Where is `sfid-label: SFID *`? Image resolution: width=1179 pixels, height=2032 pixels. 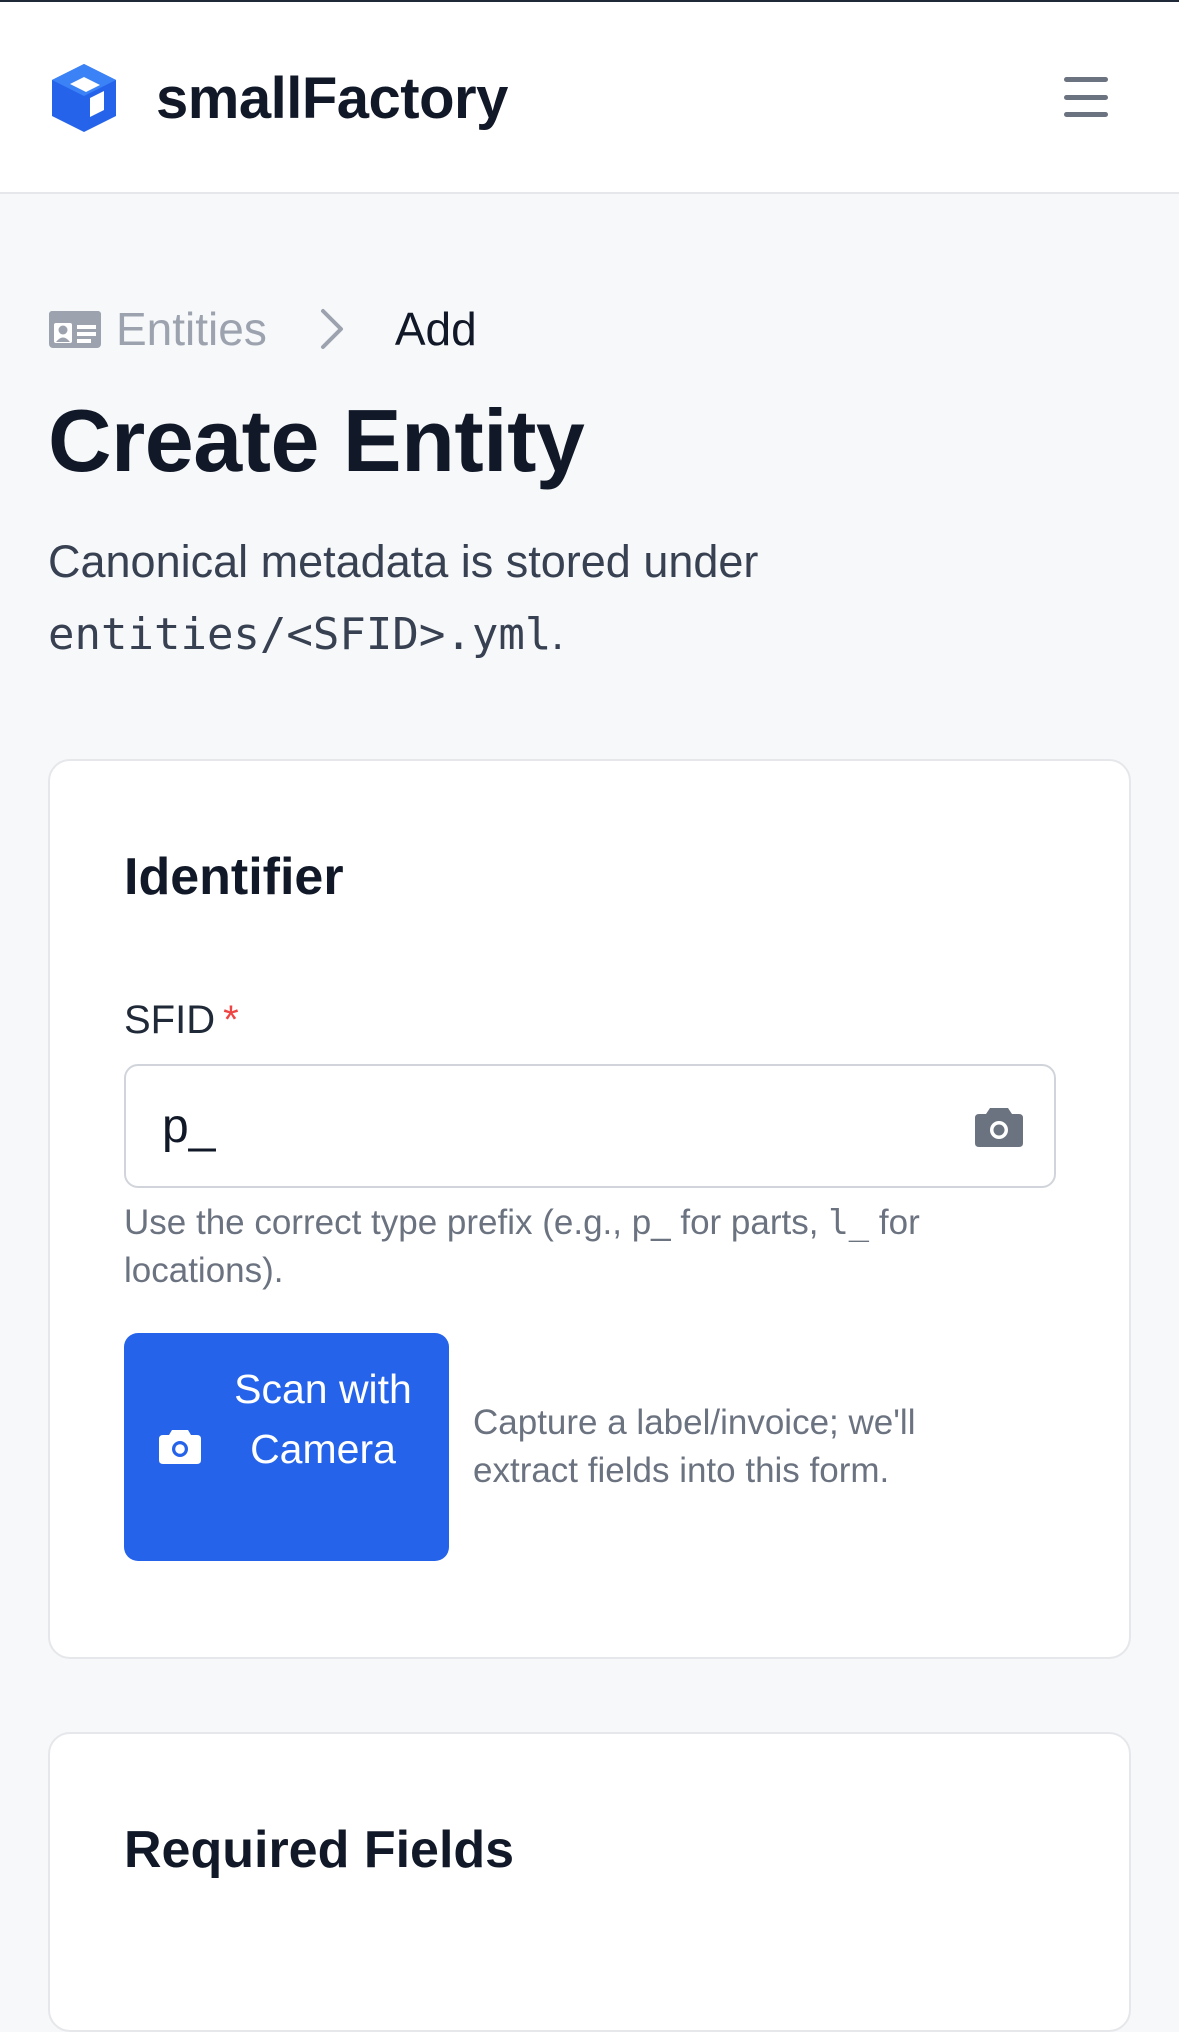 sfid-label: SFID * is located at coordinates (181, 1020).